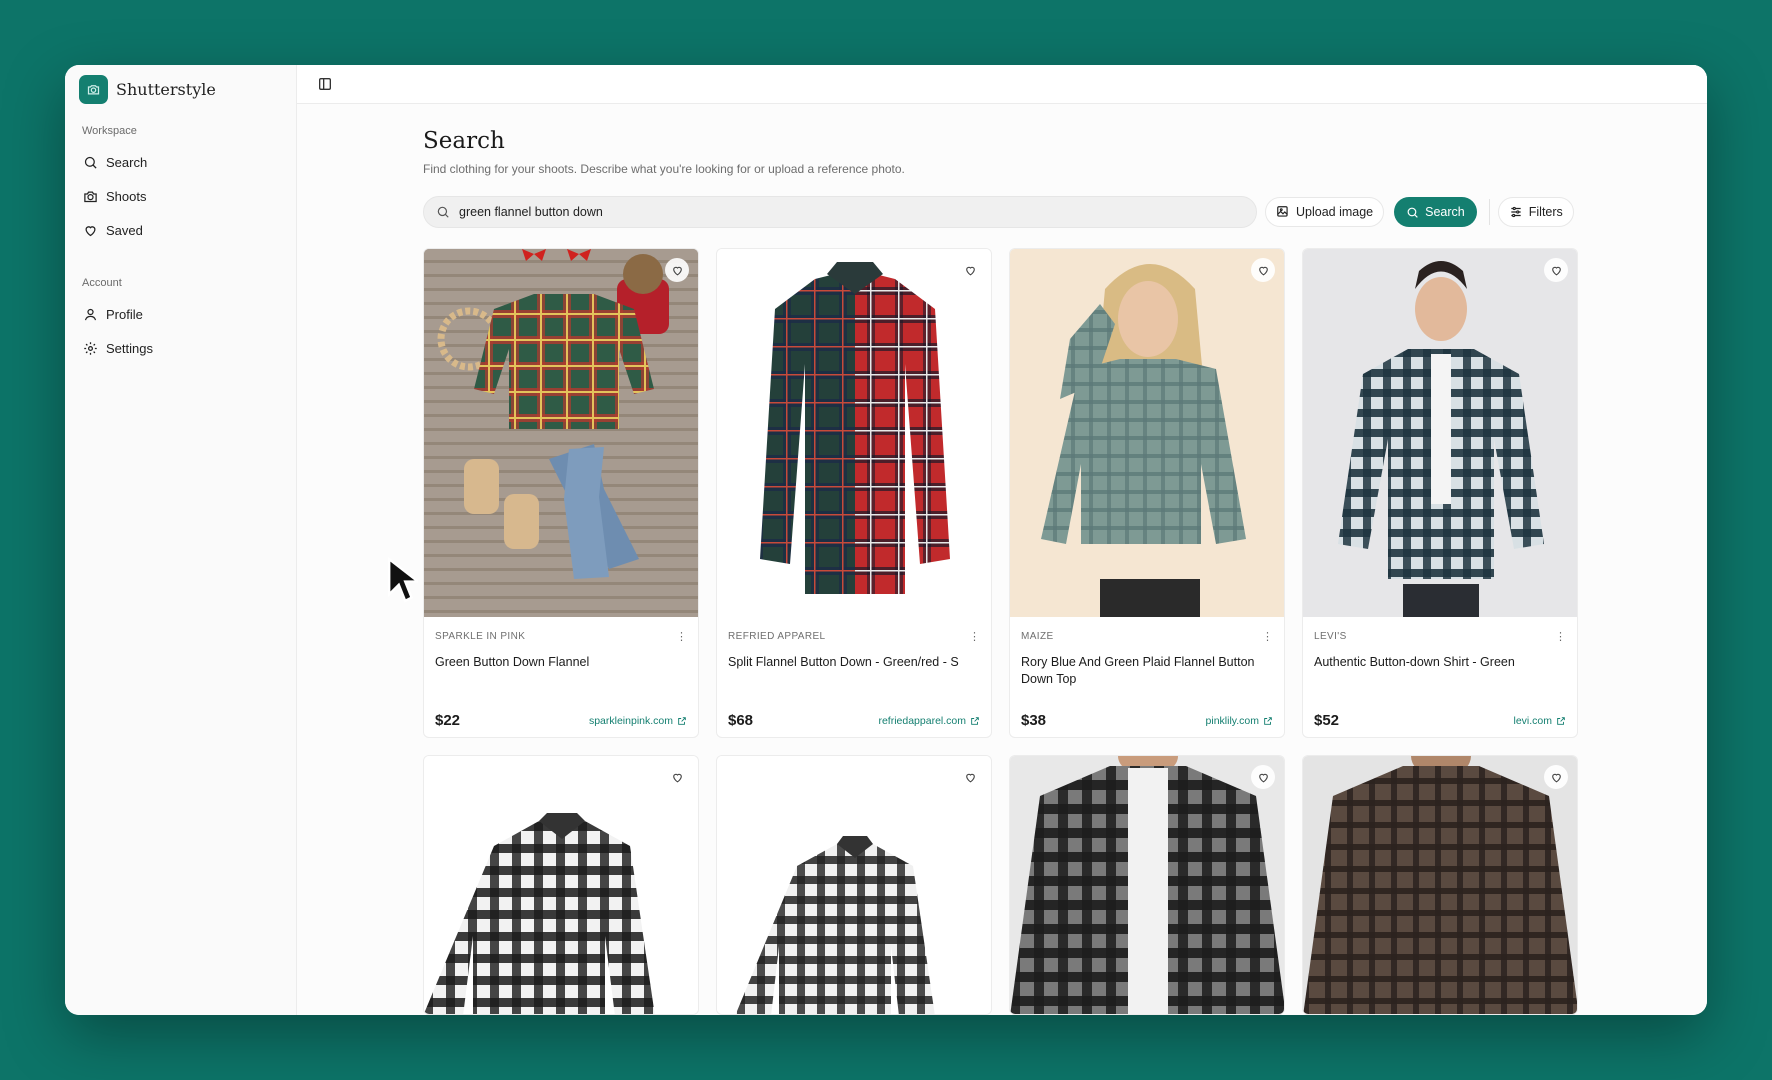 This screenshot has height=1080, width=1772. Describe the element at coordinates (1545, 212) in the screenshot. I see `filters-label: Filters` at that location.